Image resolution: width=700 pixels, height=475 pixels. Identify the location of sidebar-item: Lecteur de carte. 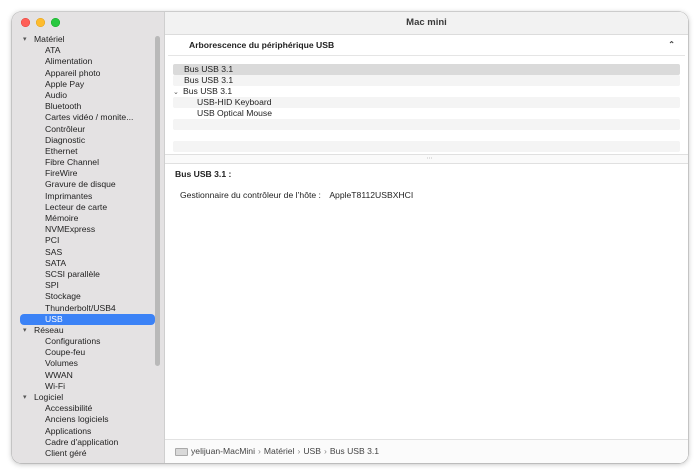
(87, 207).